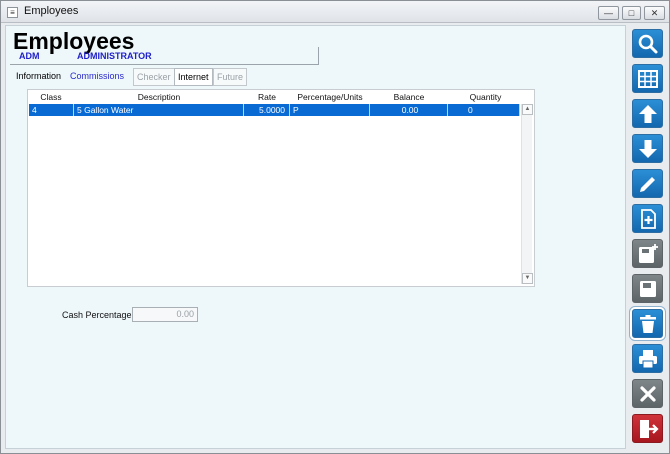 The height and width of the screenshot is (454, 670). What do you see at coordinates (12, 12) in the screenshot?
I see `app-menu-icon: ≡` at bounding box center [12, 12].